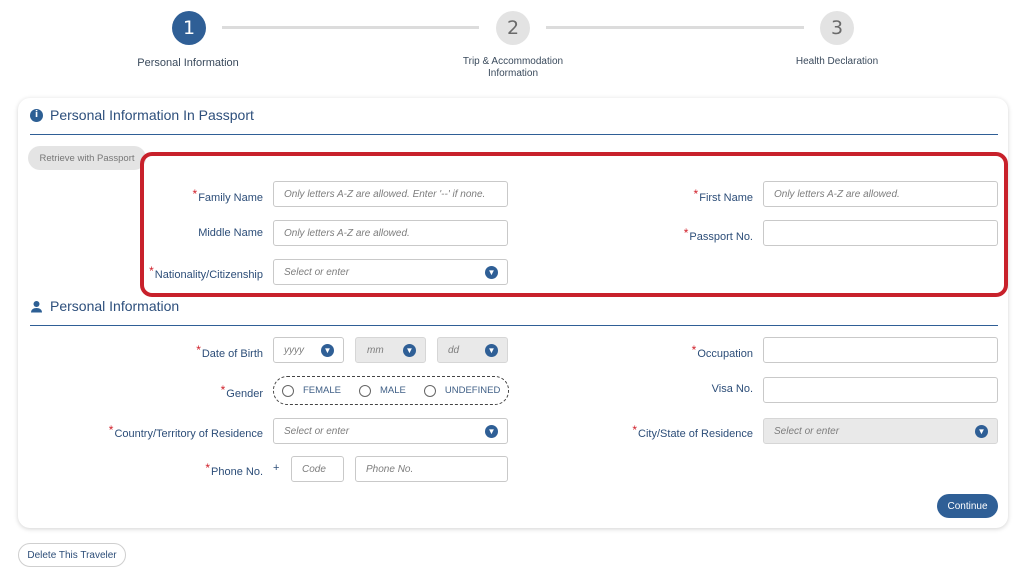 The image size is (1024, 579). What do you see at coordinates (308, 350) in the screenshot?
I see `dob-year-select: yyyy ▼` at bounding box center [308, 350].